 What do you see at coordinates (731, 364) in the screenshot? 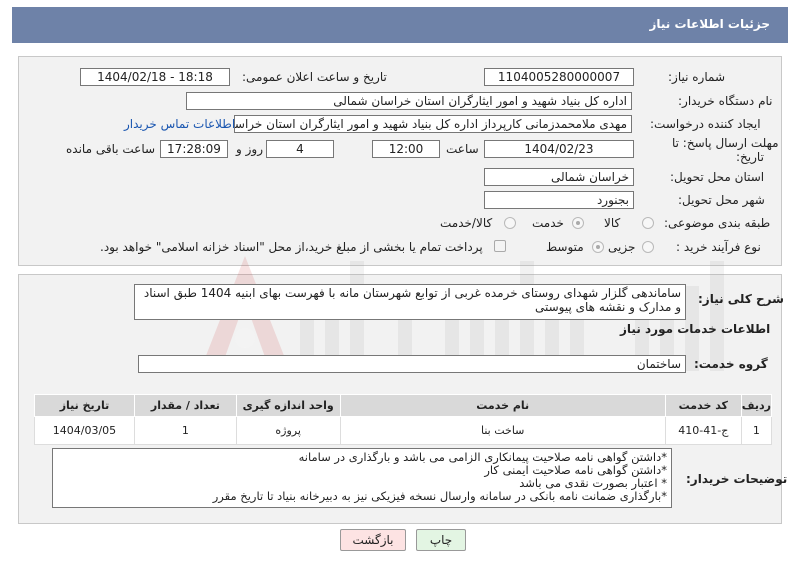
I see `service-group-label: گروه خدمت:` at bounding box center [731, 364].